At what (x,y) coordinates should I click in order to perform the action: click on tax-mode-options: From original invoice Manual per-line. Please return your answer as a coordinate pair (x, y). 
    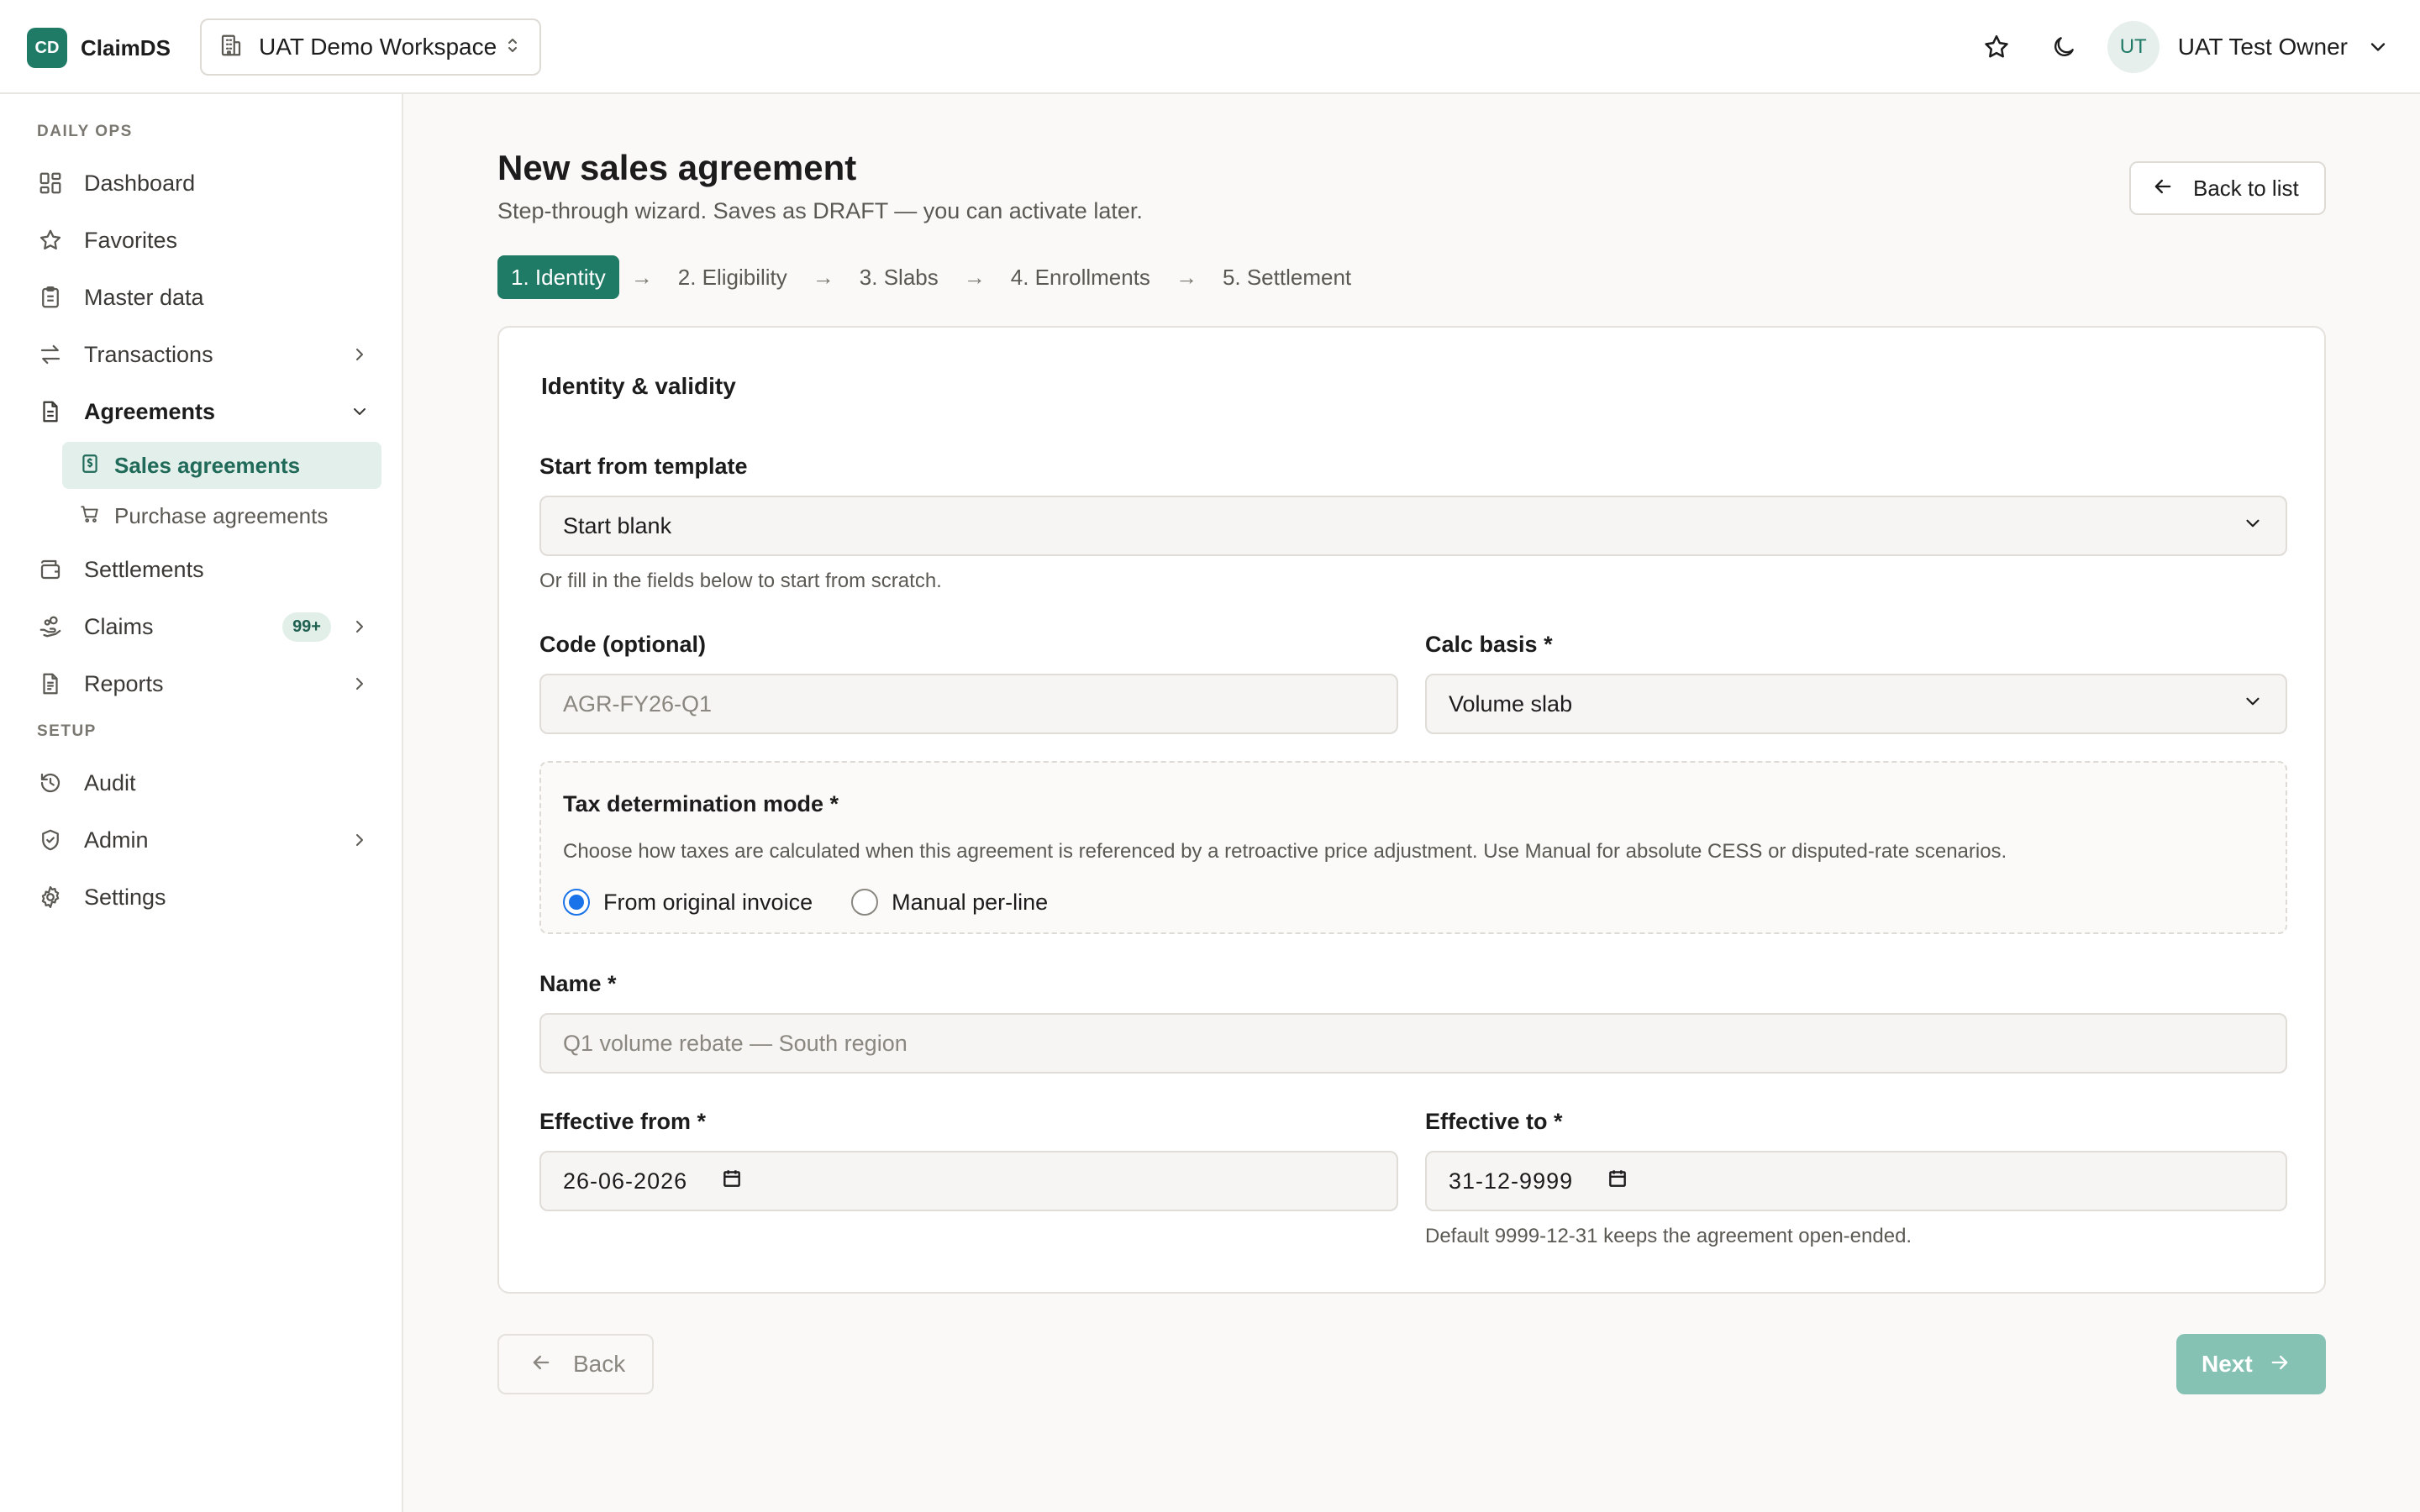
    Looking at the image, I should click on (825, 902).